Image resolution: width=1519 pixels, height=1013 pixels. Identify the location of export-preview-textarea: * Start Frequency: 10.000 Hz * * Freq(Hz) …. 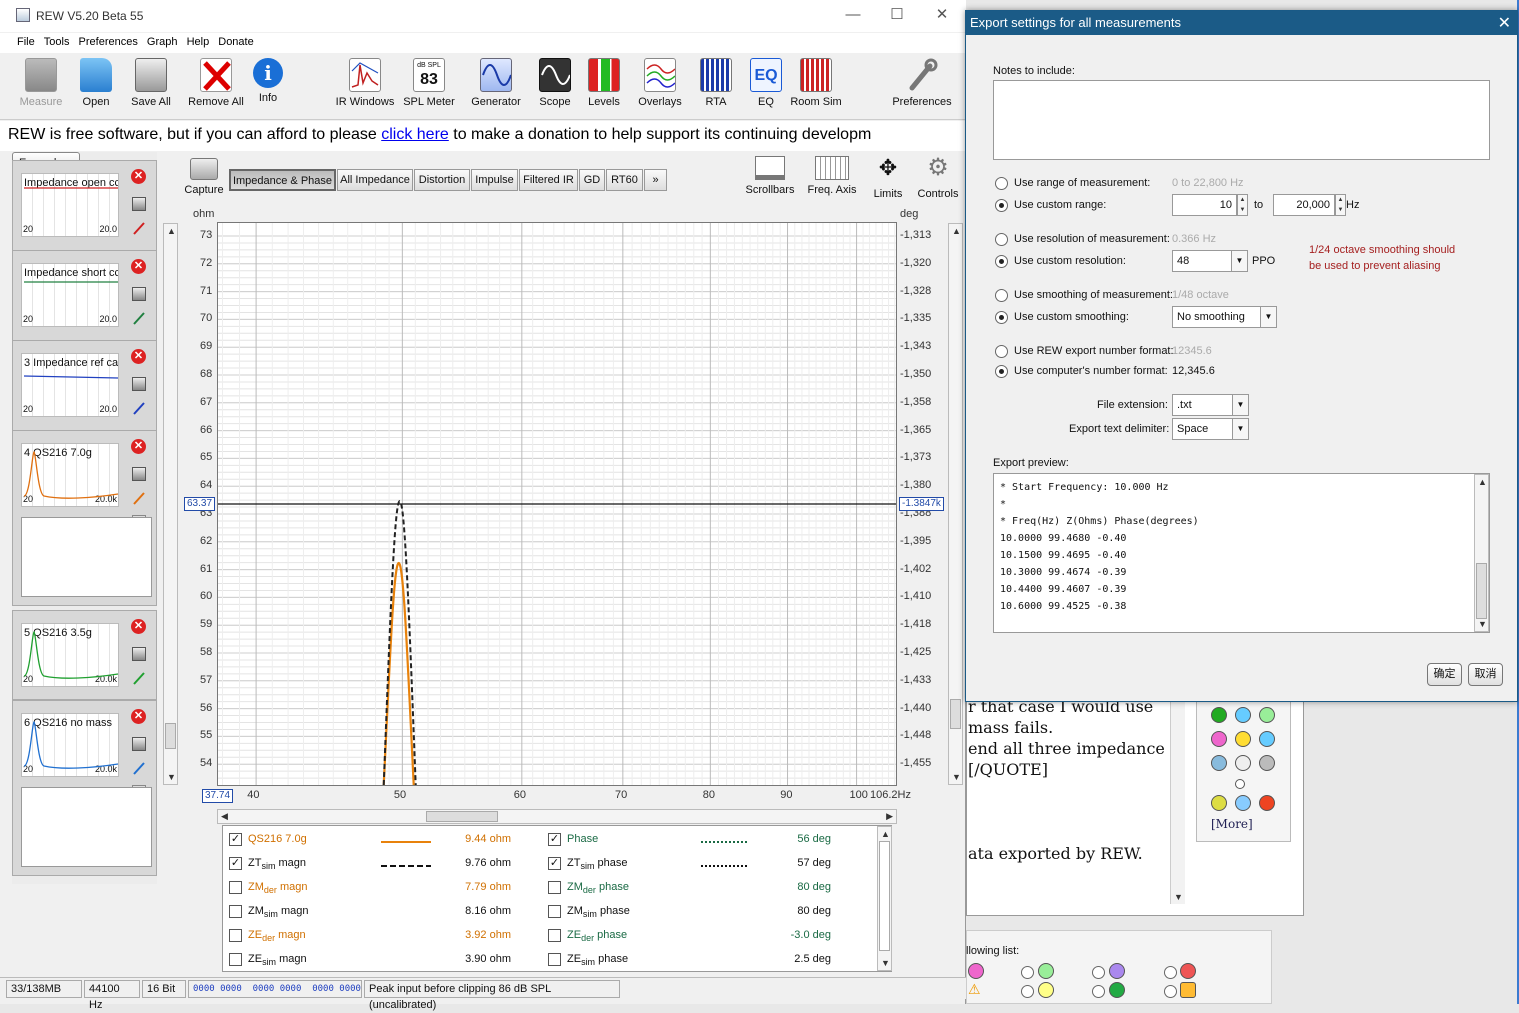
(1241, 553).